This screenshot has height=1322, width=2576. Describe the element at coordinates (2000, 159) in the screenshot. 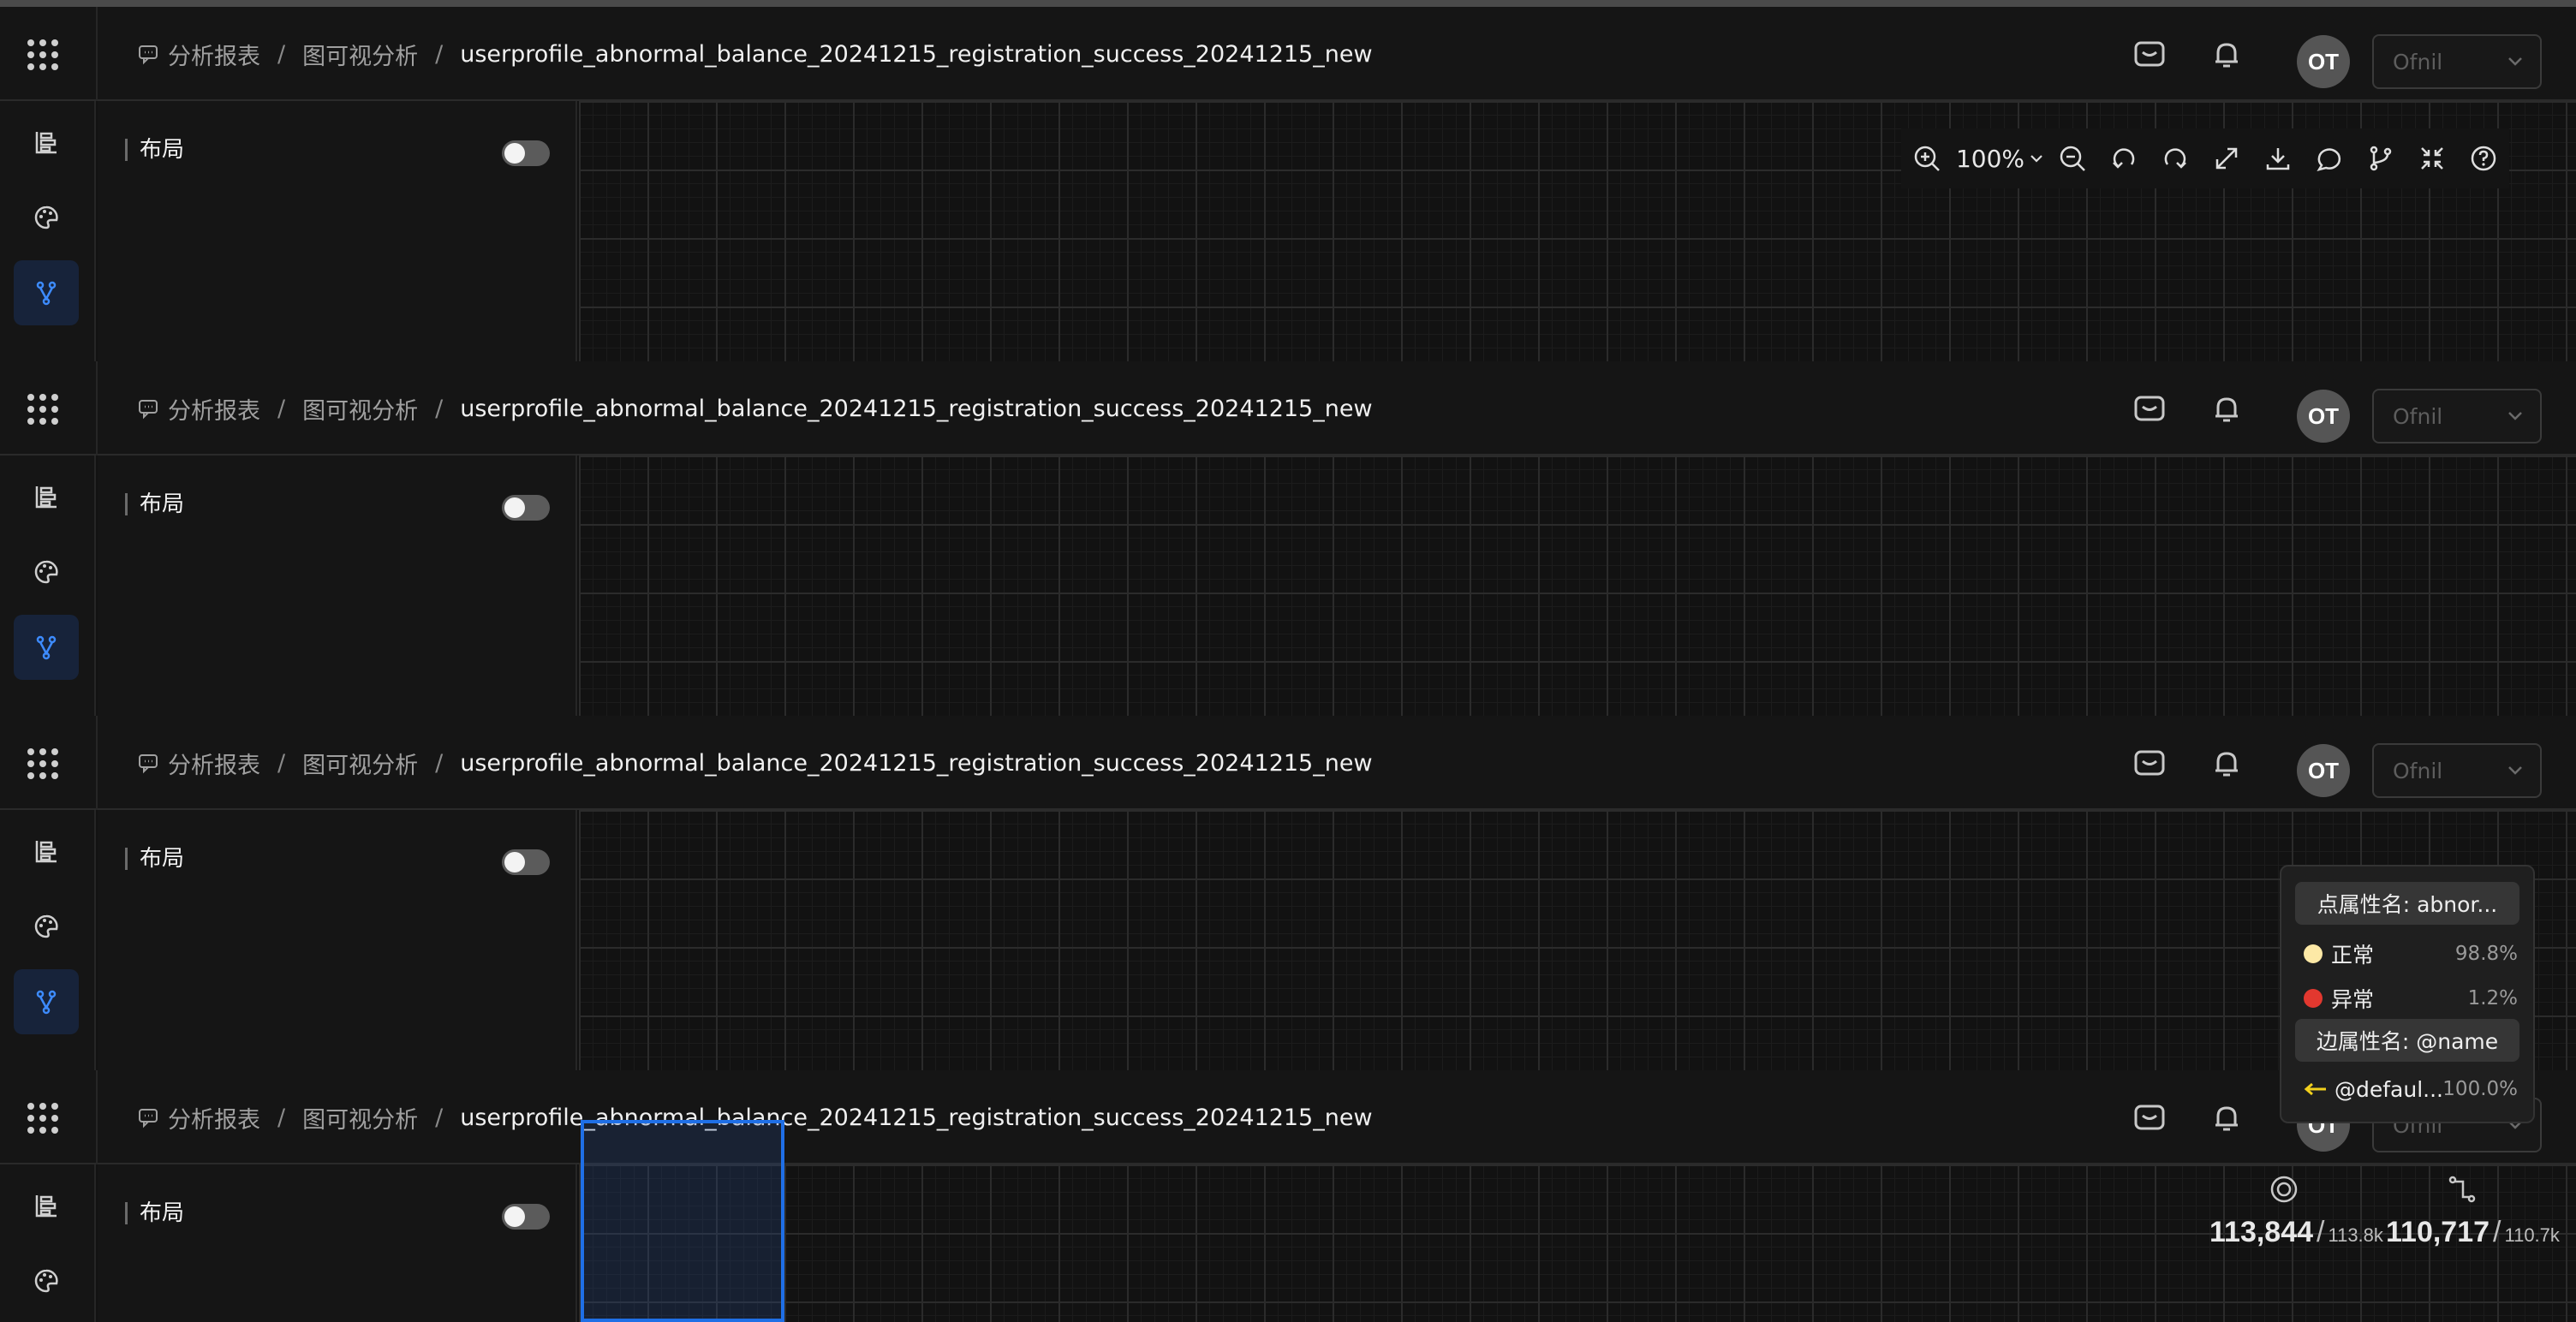

I see `zoom-level-select: 100%` at that location.